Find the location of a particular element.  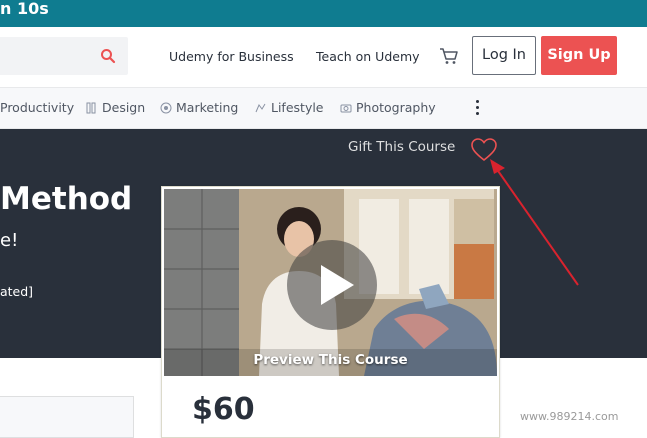

design-icon is located at coordinates (91, 107).